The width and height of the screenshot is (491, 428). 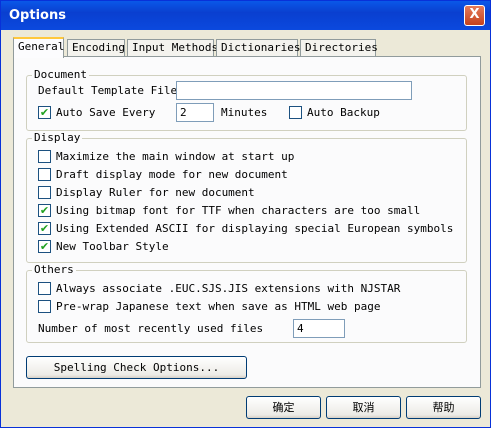 What do you see at coordinates (155, 192) in the screenshot?
I see `display-ruler-label: Display Ruler for new document` at bounding box center [155, 192].